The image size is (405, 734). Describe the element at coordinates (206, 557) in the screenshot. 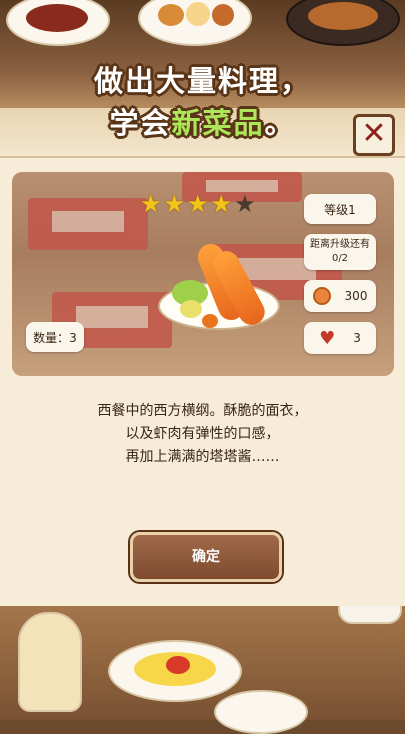

I see `confirm-button: 确定` at that location.